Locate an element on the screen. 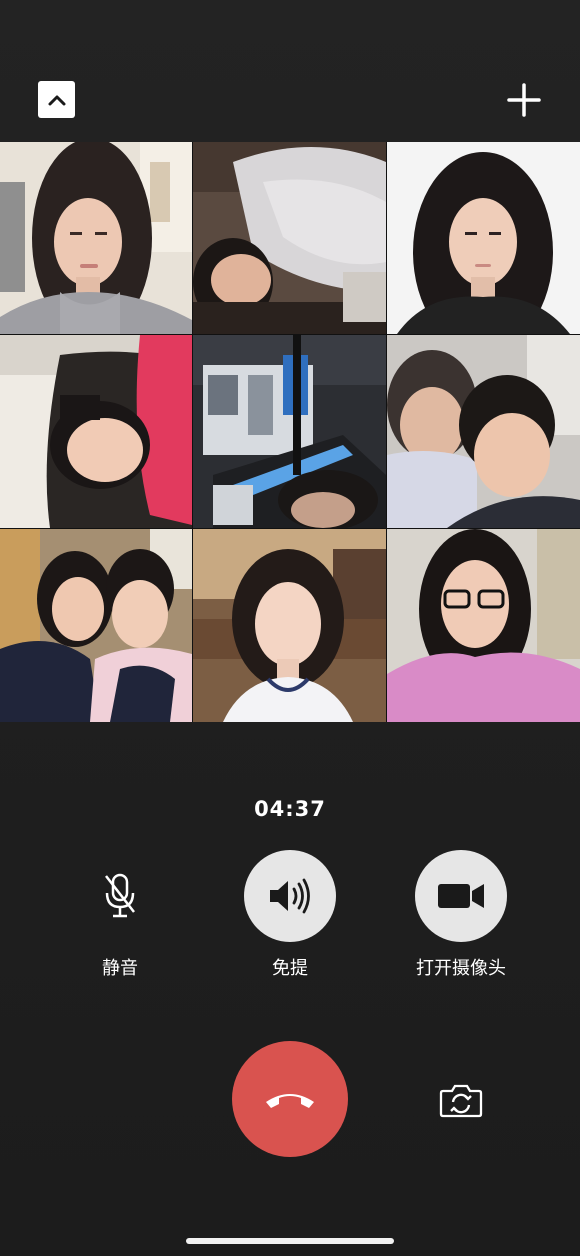 Image resolution: width=580 pixels, height=1256 pixels. camera-button is located at coordinates (461, 896).